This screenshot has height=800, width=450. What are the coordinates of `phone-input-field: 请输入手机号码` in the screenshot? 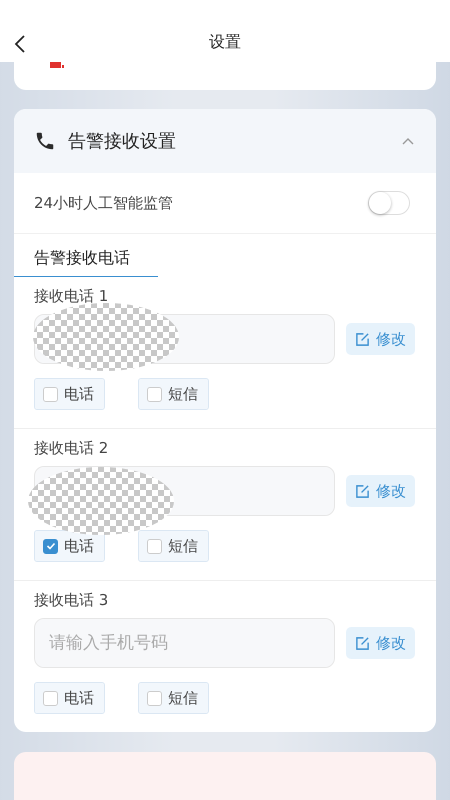 It's located at (184, 643).